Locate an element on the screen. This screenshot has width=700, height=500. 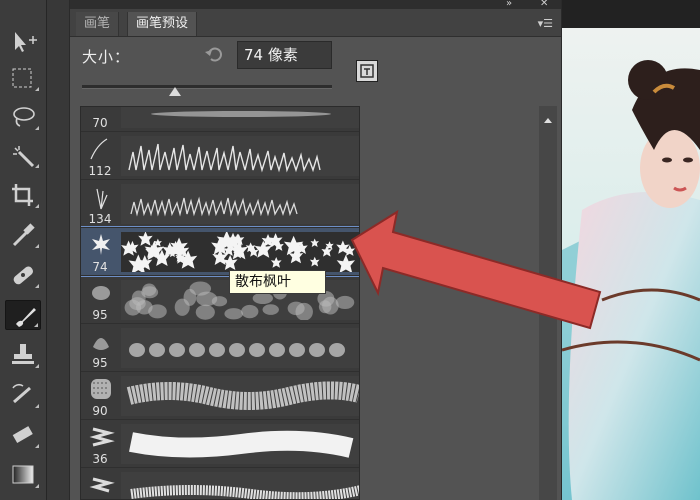
brush-tool is located at coordinates (23, 315).